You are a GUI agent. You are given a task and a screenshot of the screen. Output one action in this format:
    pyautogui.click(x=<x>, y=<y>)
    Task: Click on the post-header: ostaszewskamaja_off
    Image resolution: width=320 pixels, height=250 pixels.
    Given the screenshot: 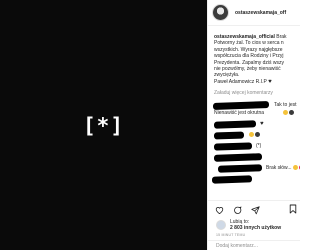 What is the action you would take?
    pyautogui.click(x=254, y=13)
    